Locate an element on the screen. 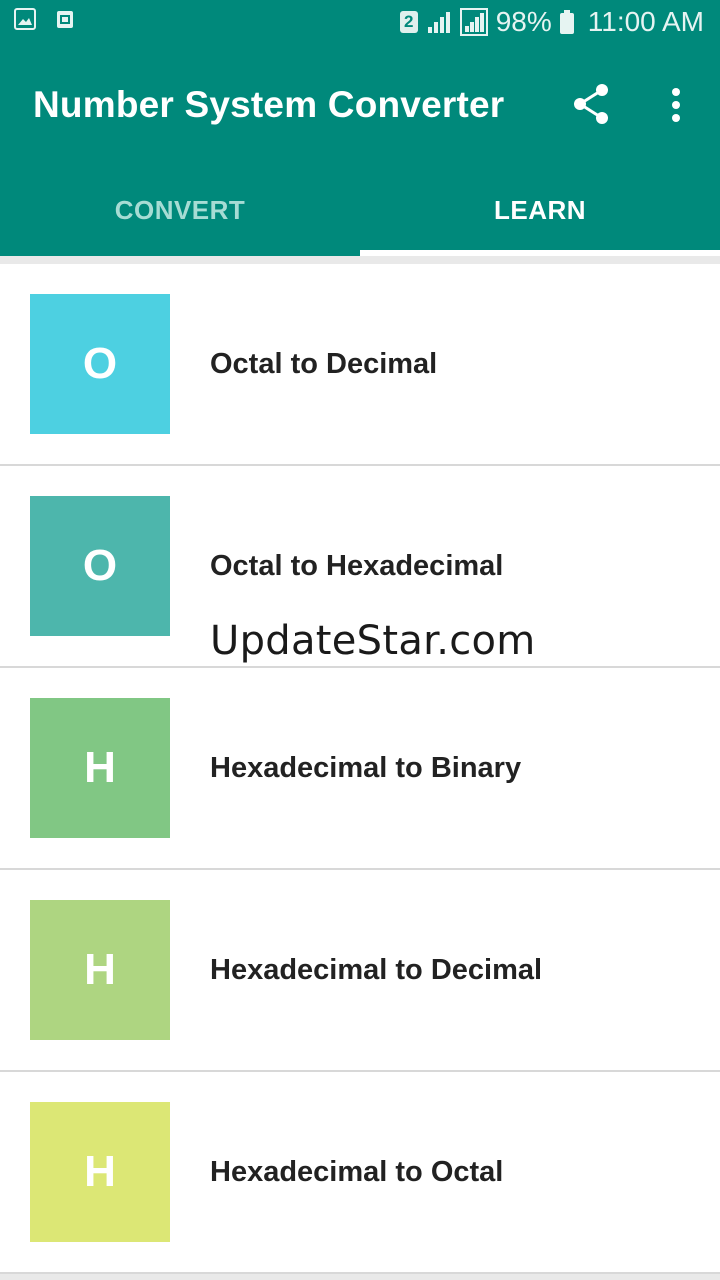  tab-convert: CONVERT is located at coordinates (180, 215).